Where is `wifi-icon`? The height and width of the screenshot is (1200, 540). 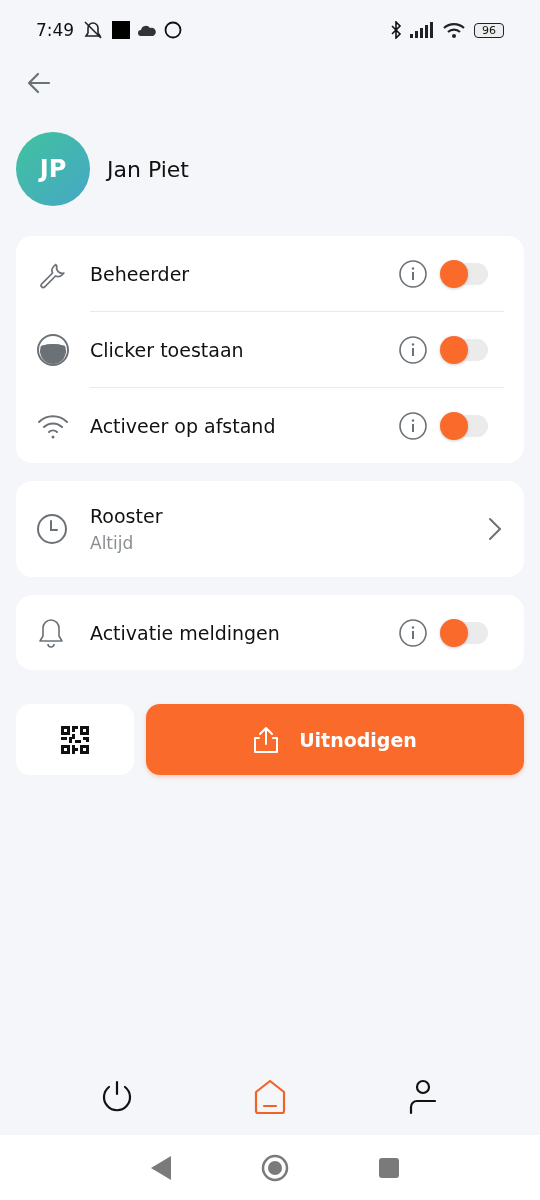 wifi-icon is located at coordinates (454, 30).